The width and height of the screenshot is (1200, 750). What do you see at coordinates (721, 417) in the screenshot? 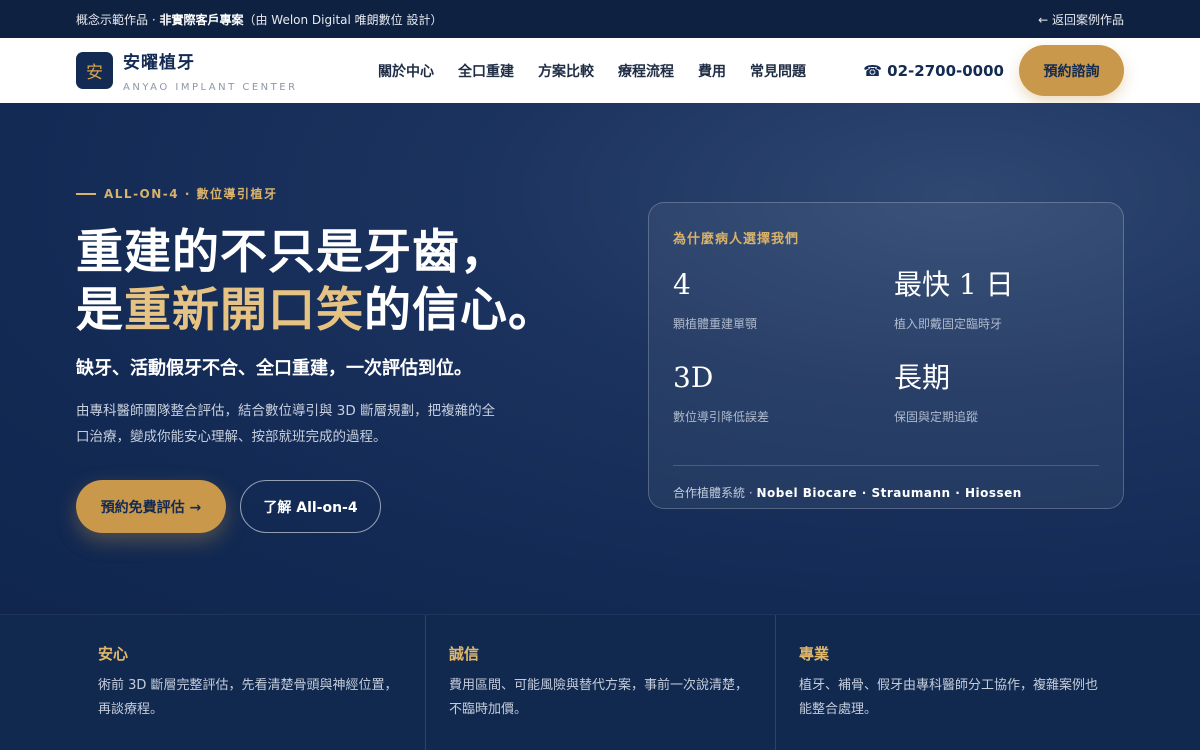
I see `stat-label: 數位導引降低誤差` at bounding box center [721, 417].